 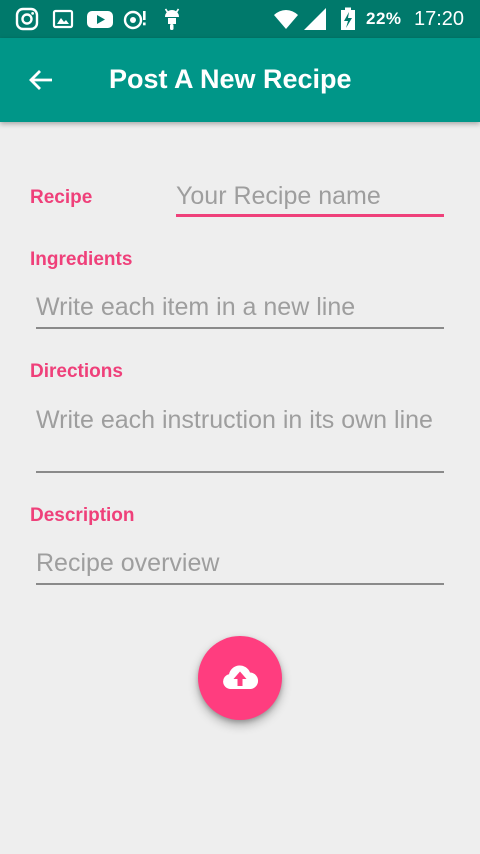 What do you see at coordinates (136, 19) in the screenshot?
I see `hotspot-icon` at bounding box center [136, 19].